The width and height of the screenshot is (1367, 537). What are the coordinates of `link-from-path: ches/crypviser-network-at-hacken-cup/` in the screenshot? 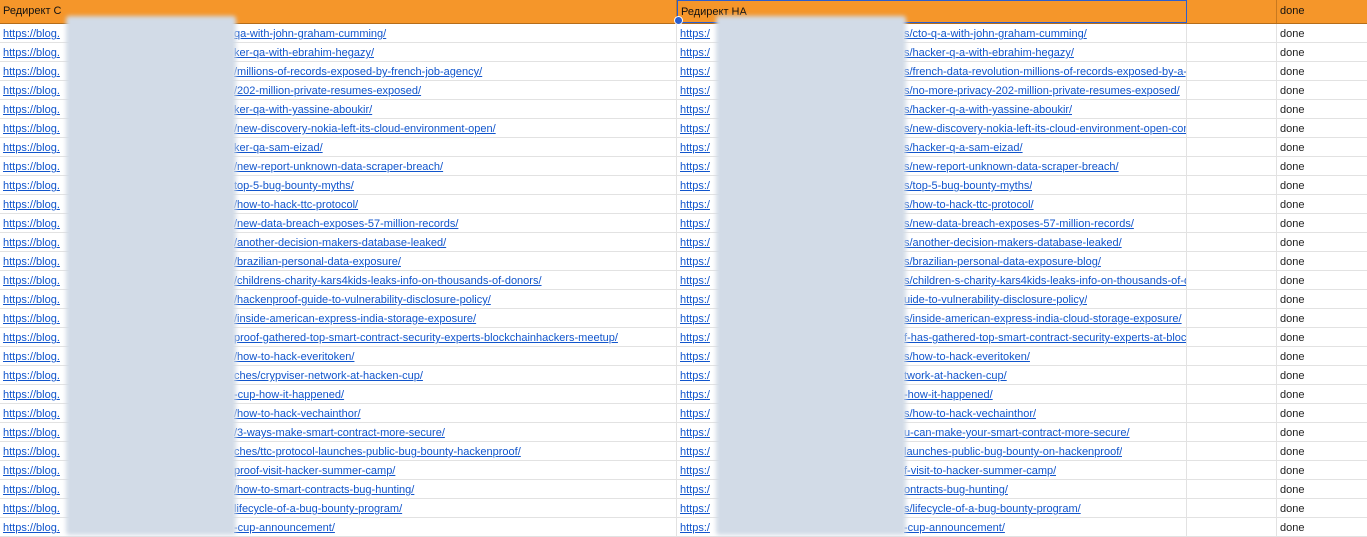 It's located at (328, 375).